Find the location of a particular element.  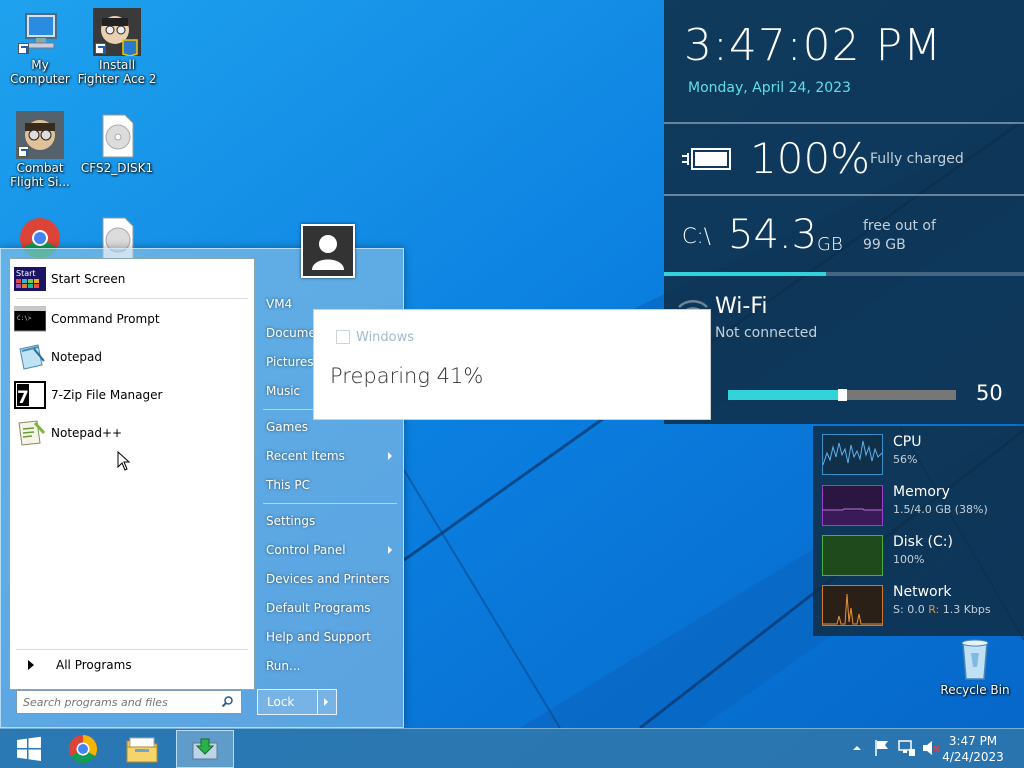

all-programs-button: All Programs is located at coordinates (134, 665).